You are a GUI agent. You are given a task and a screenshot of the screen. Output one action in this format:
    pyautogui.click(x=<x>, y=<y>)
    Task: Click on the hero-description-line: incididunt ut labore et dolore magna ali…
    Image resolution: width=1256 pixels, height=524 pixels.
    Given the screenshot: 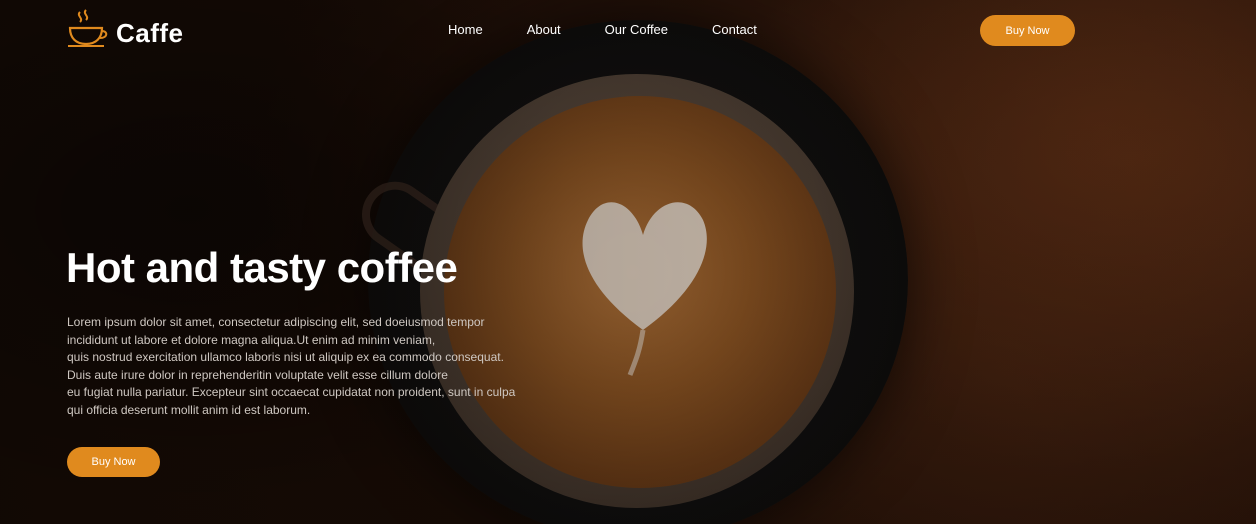 What is the action you would take?
    pyautogui.click(x=251, y=339)
    